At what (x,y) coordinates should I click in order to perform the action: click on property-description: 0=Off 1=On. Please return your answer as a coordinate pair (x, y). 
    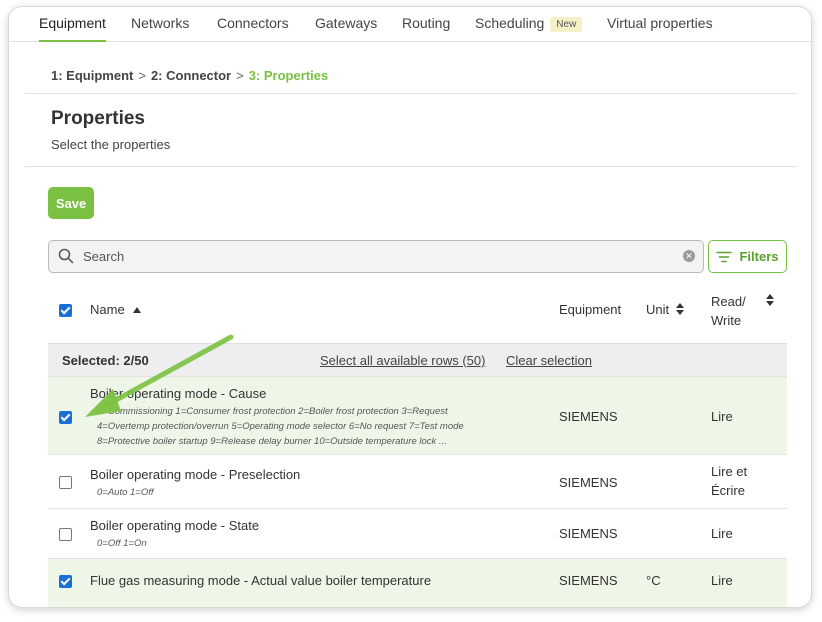
    Looking at the image, I should click on (122, 543).